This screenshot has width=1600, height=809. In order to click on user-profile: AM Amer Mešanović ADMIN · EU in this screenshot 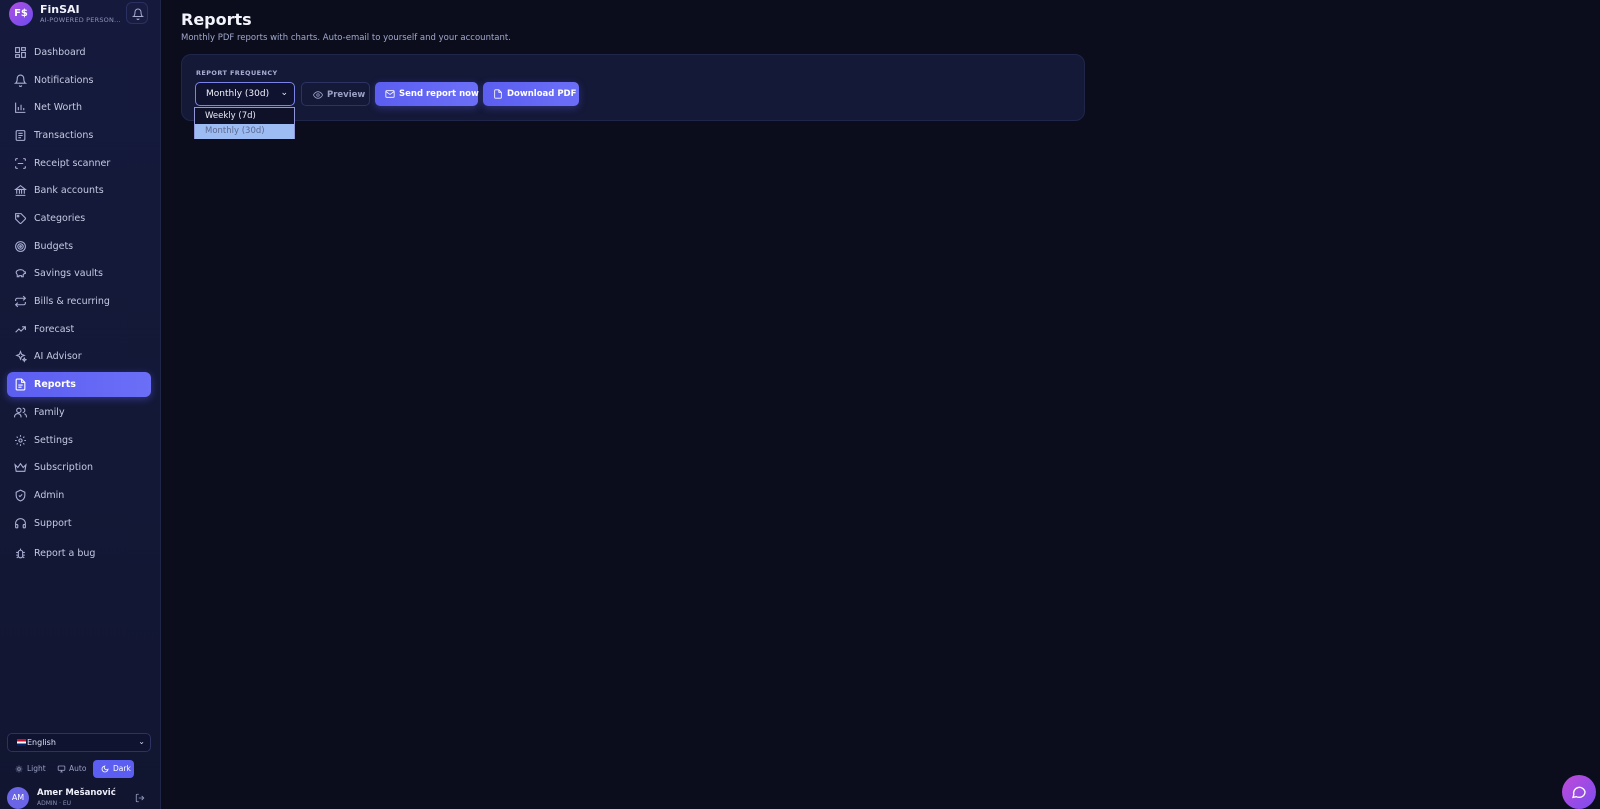, I will do `click(79, 798)`.